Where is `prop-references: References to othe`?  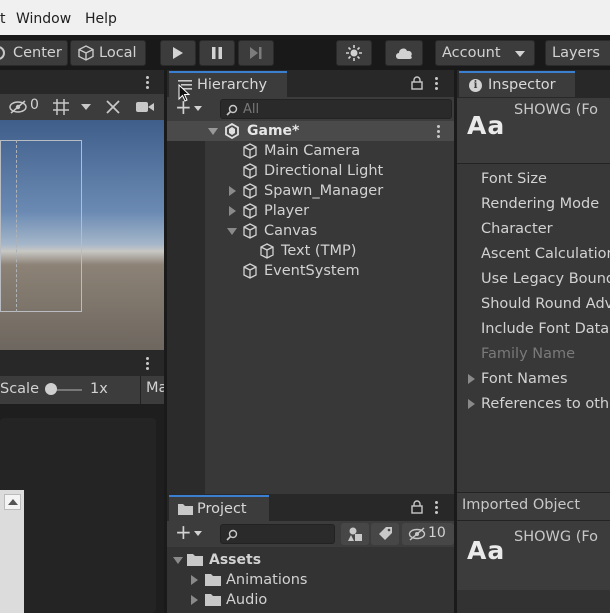 prop-references: References to othe is located at coordinates (545, 404).